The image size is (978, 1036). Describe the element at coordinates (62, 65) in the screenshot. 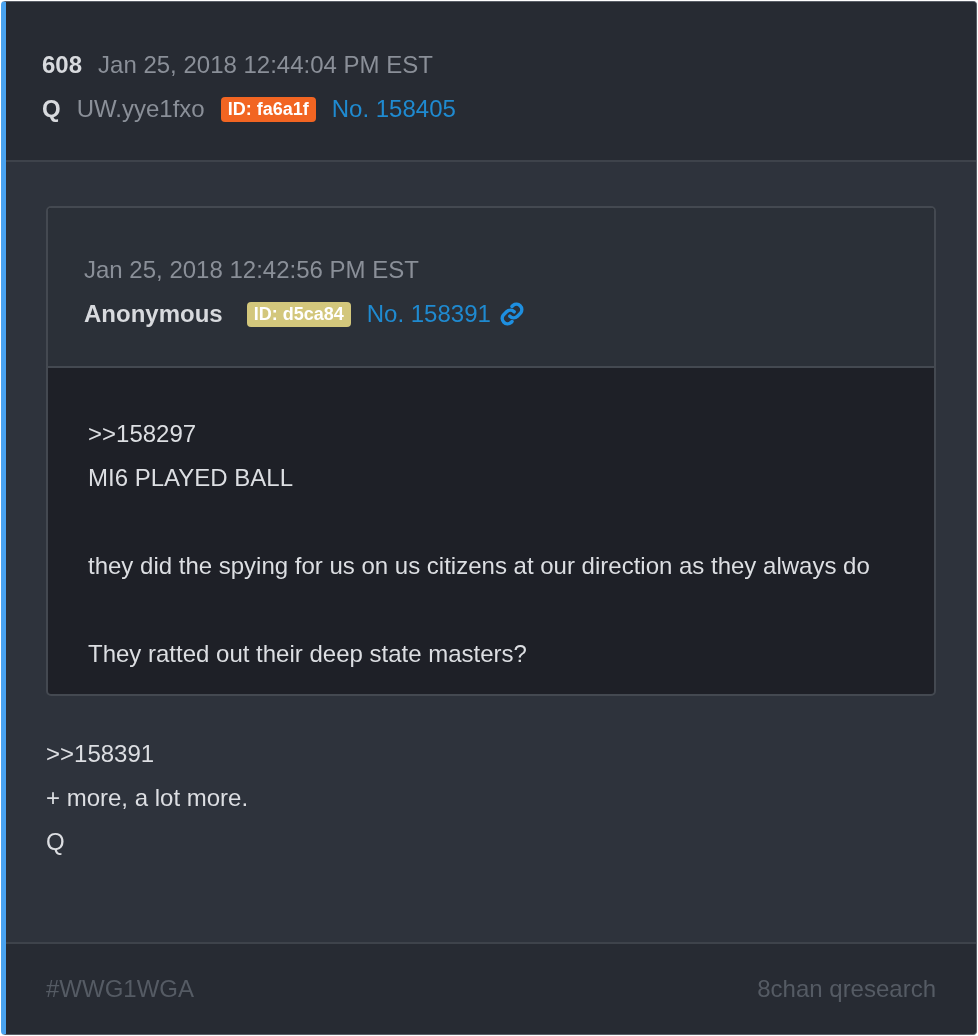

I see `post-number: 608` at that location.